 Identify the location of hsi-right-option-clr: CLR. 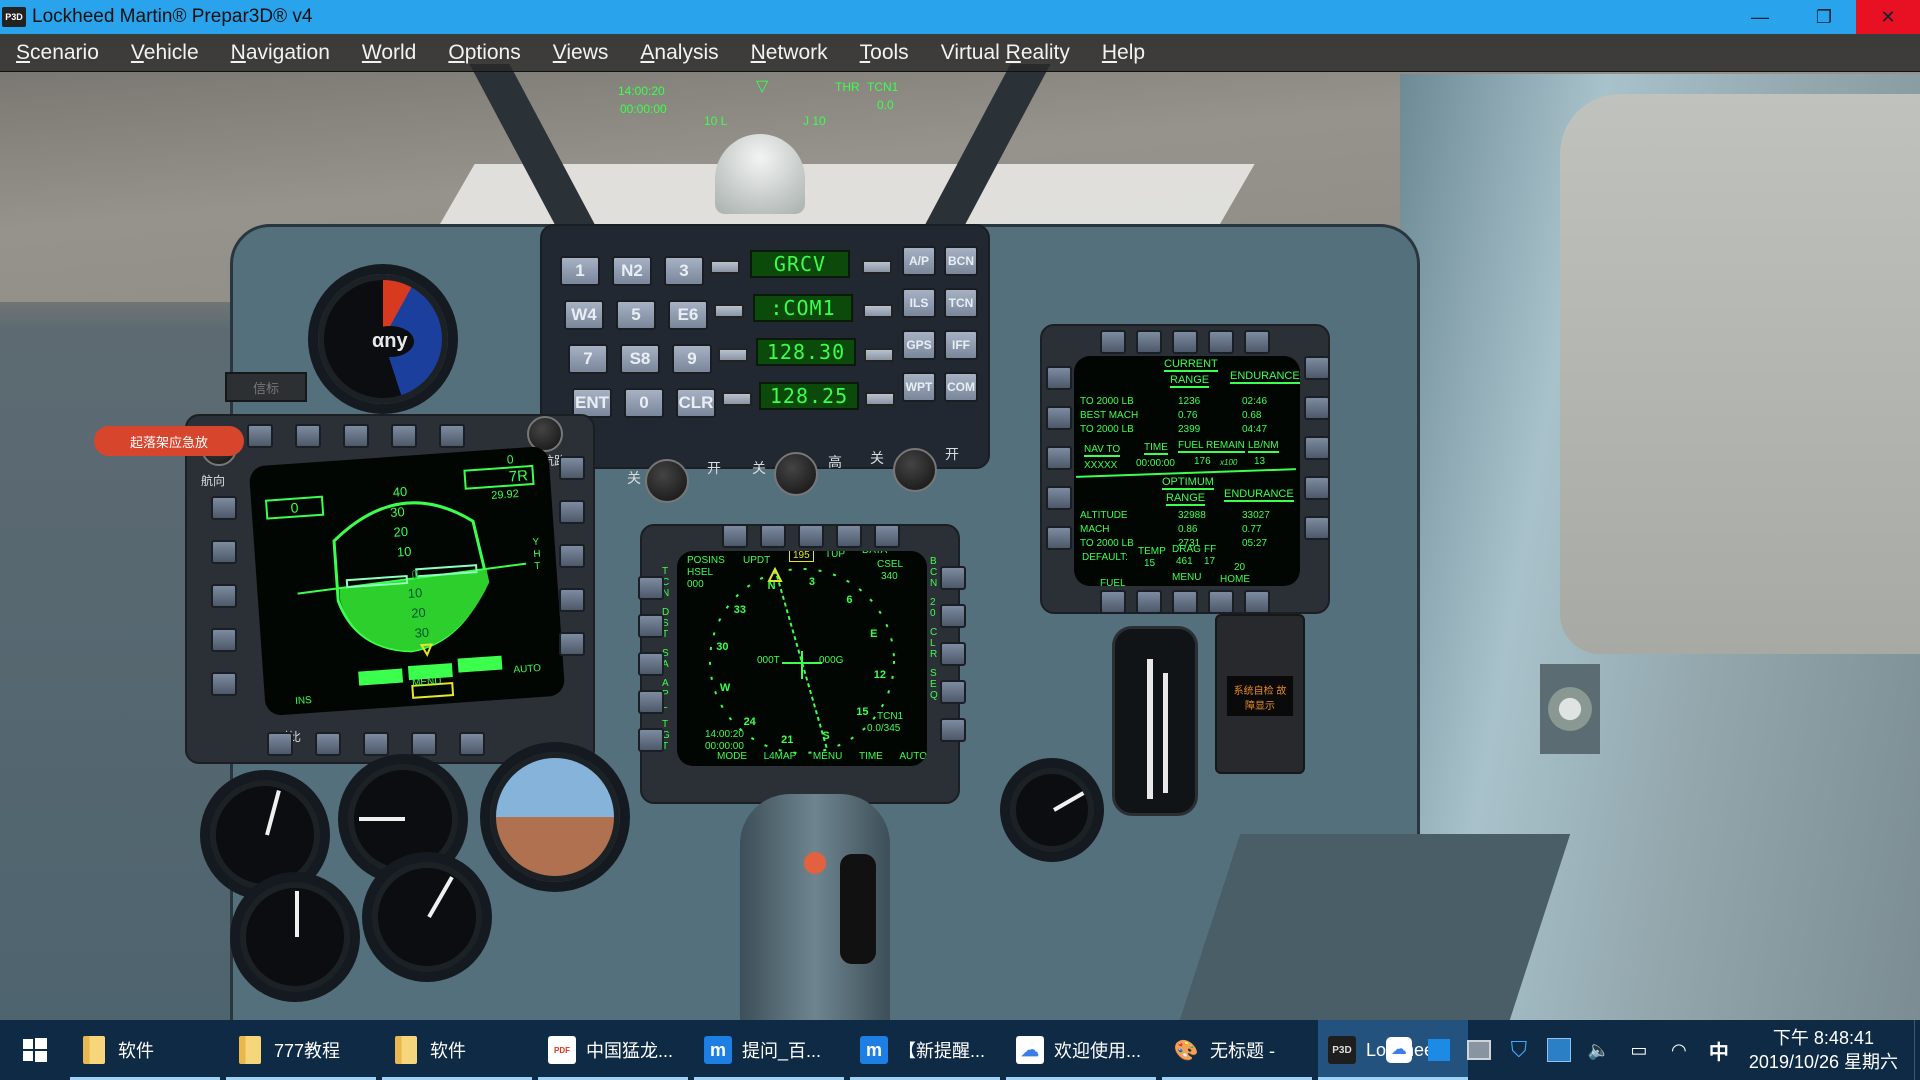
(935, 643).